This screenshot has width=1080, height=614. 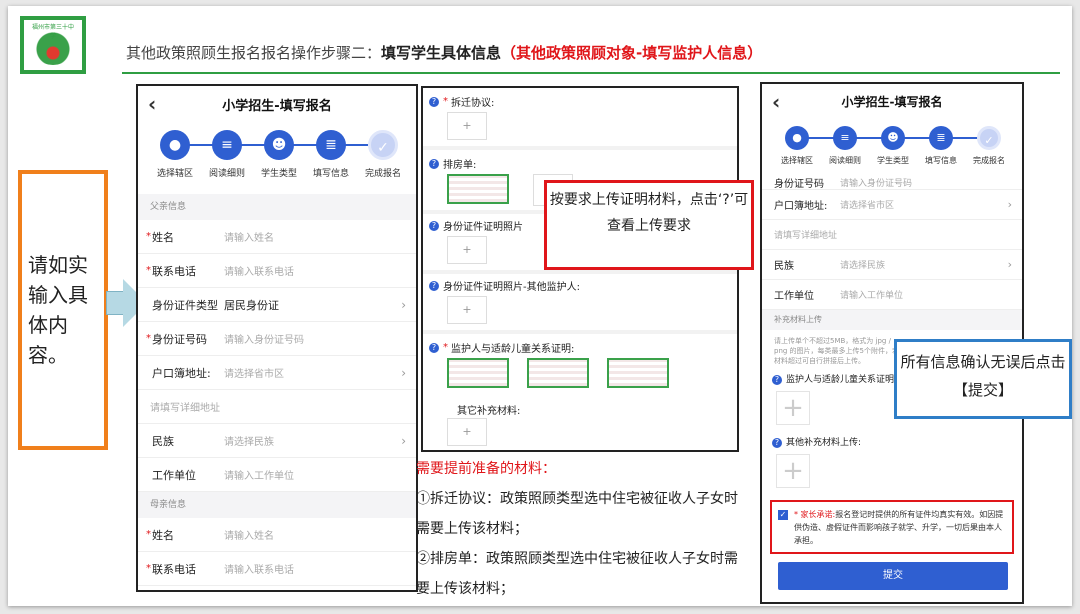 What do you see at coordinates (277, 441) in the screenshot?
I see `father-nation-select: 民族 请选择民族 ›` at bounding box center [277, 441].